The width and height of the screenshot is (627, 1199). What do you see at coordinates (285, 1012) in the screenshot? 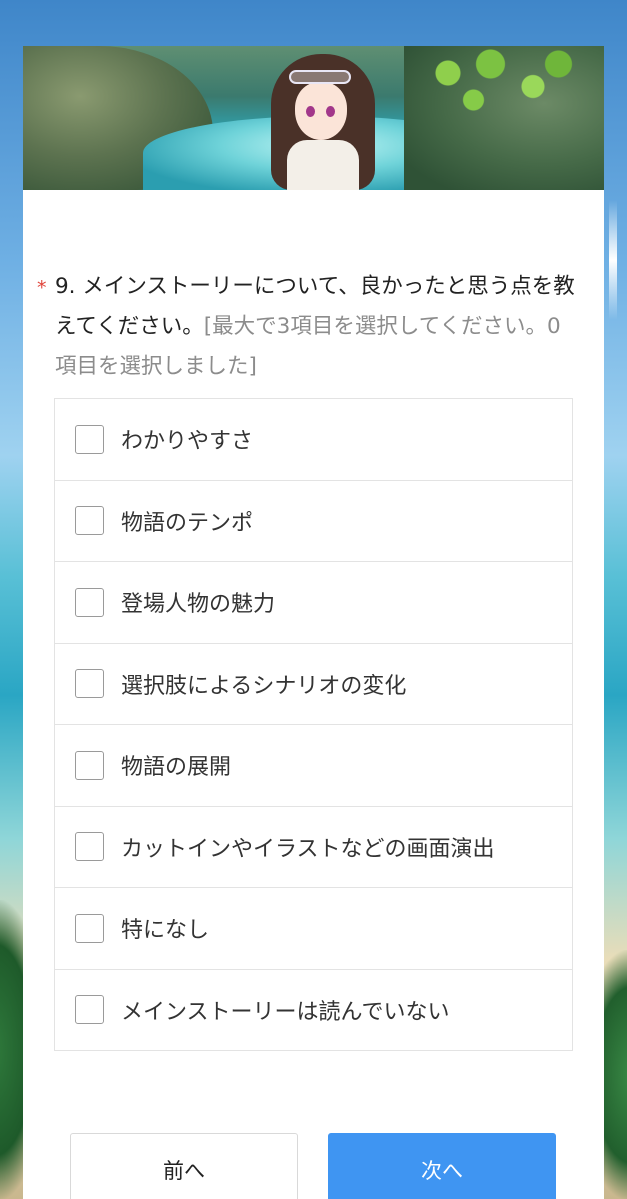
I see `option-label: メインストーリーは読んでいない` at bounding box center [285, 1012].